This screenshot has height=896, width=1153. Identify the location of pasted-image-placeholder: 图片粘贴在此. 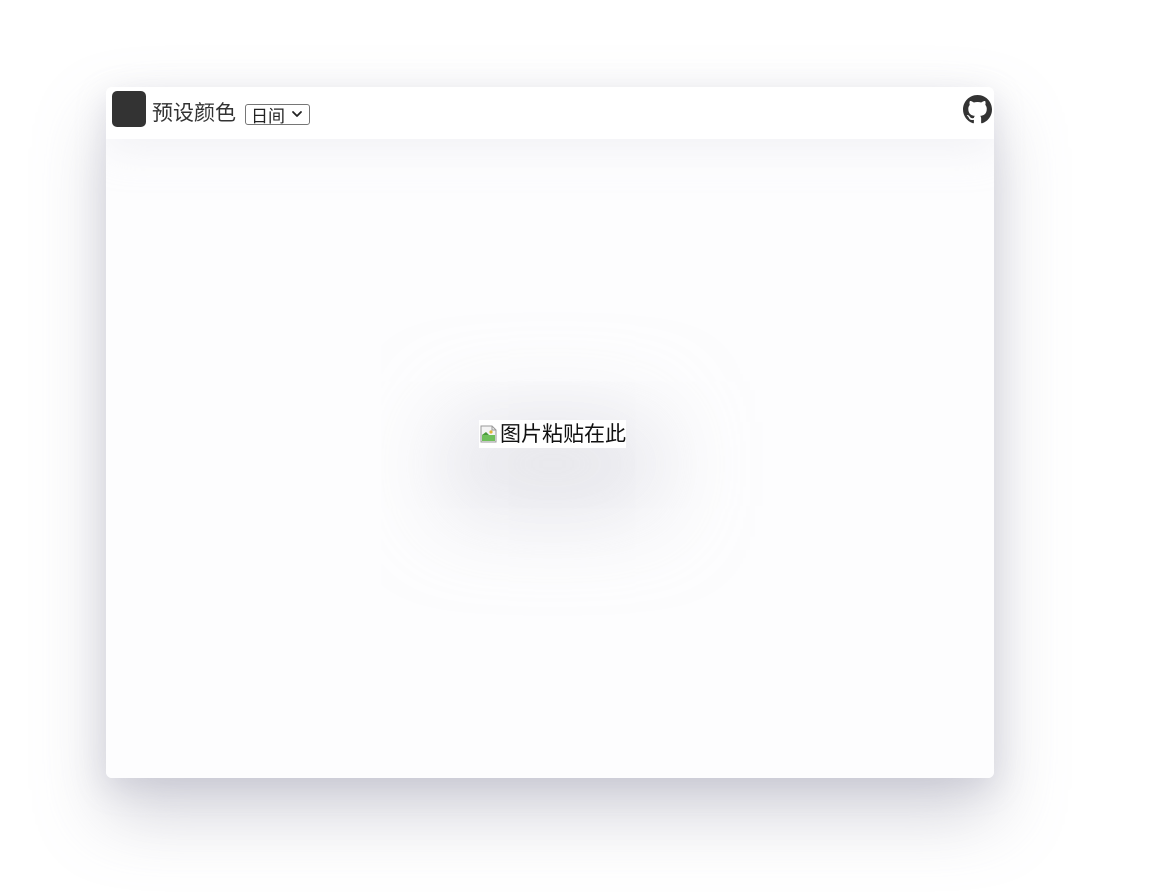
(552, 434).